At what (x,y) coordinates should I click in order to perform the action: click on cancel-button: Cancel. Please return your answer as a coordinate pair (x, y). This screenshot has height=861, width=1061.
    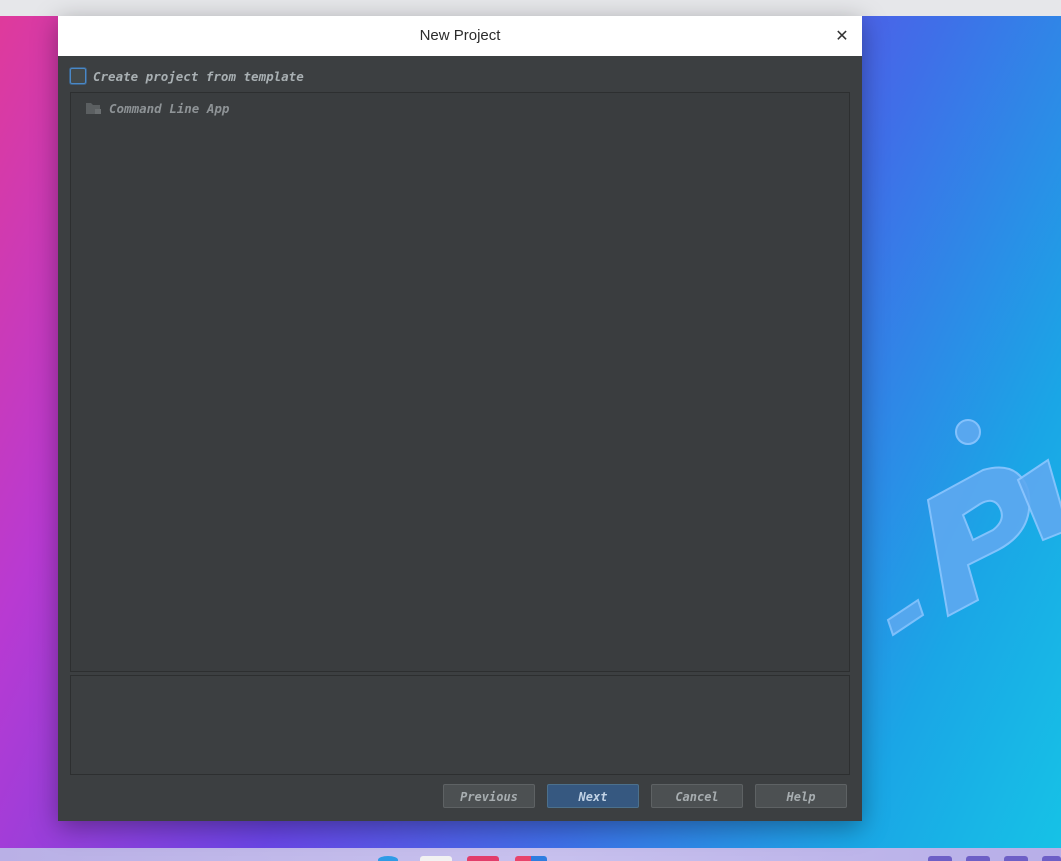
    Looking at the image, I should click on (697, 796).